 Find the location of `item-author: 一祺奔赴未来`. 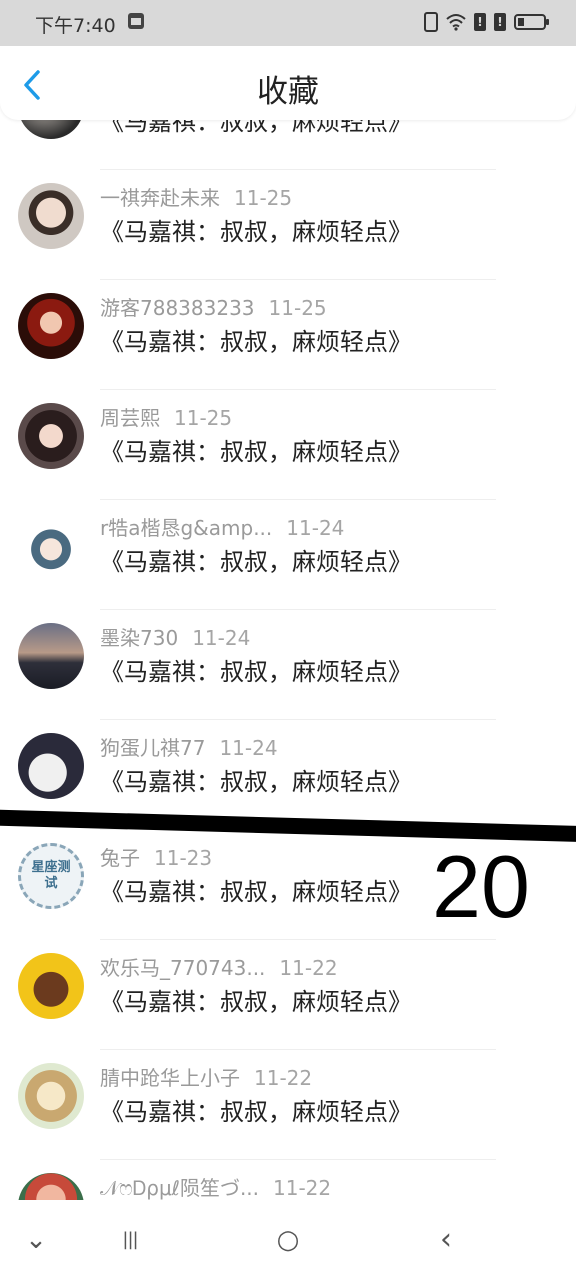

item-author: 一祺奔赴未来 is located at coordinates (160, 198).